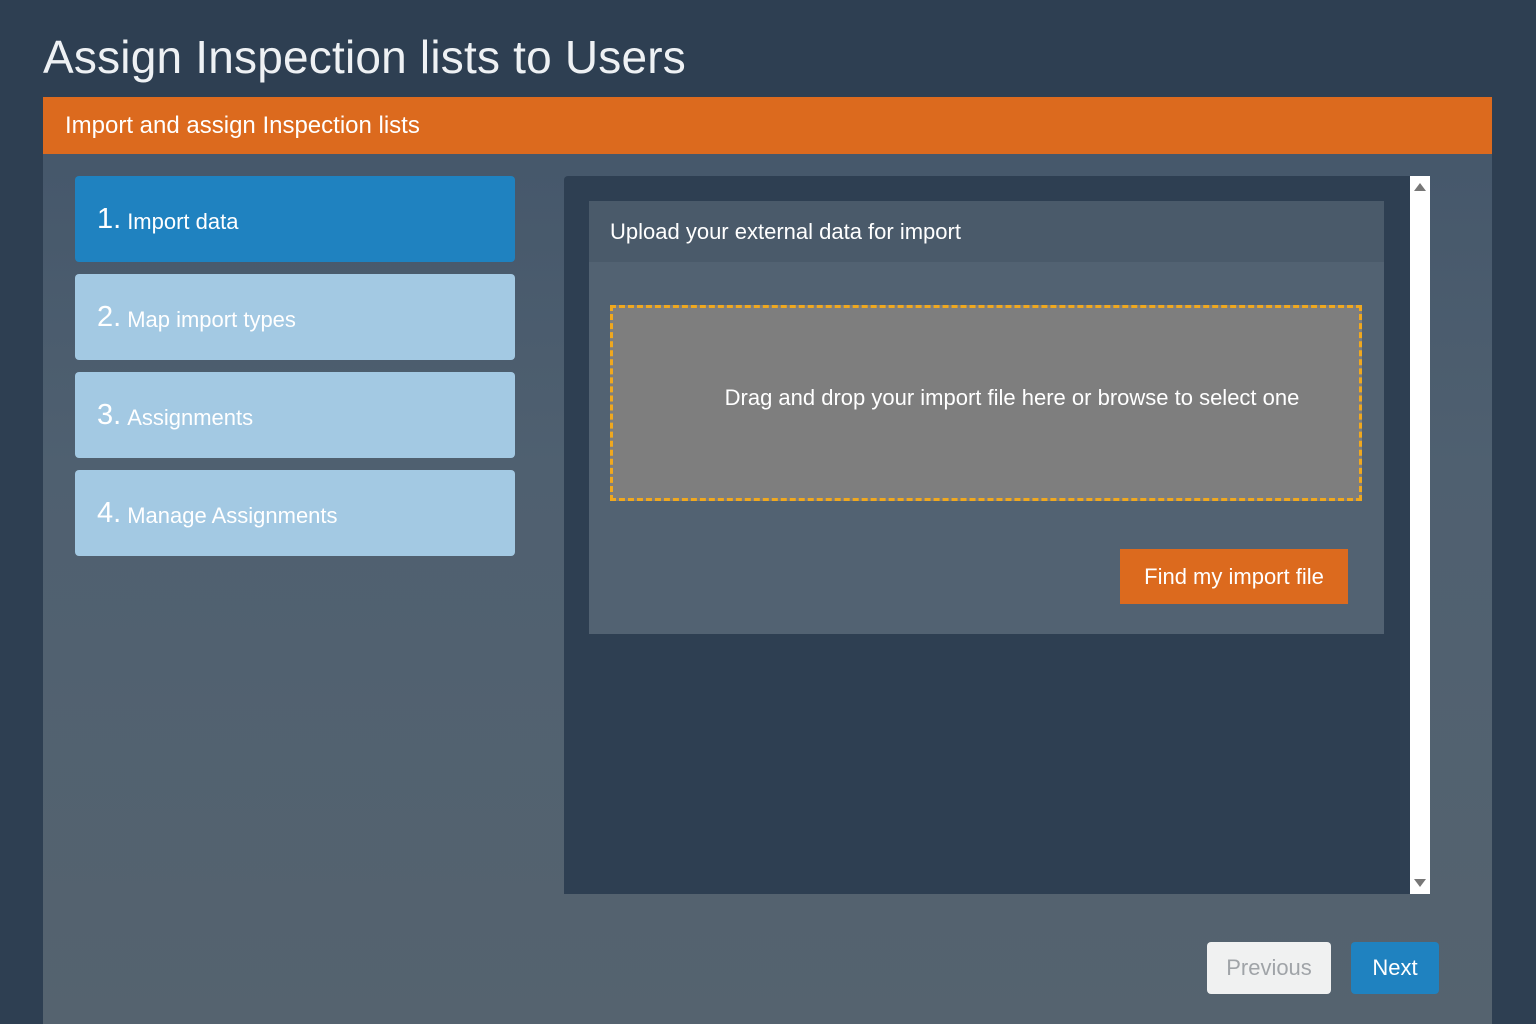 The height and width of the screenshot is (1024, 1536). What do you see at coordinates (986, 231) in the screenshot?
I see `upload-card-header: Upload your external data for import` at bounding box center [986, 231].